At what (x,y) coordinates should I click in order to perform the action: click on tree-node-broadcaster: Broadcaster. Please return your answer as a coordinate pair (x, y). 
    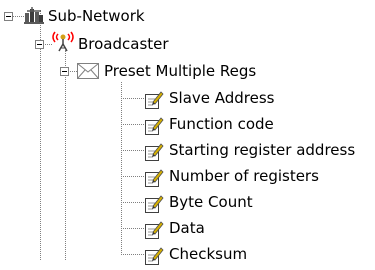
    Looking at the image, I should click on (123, 44).